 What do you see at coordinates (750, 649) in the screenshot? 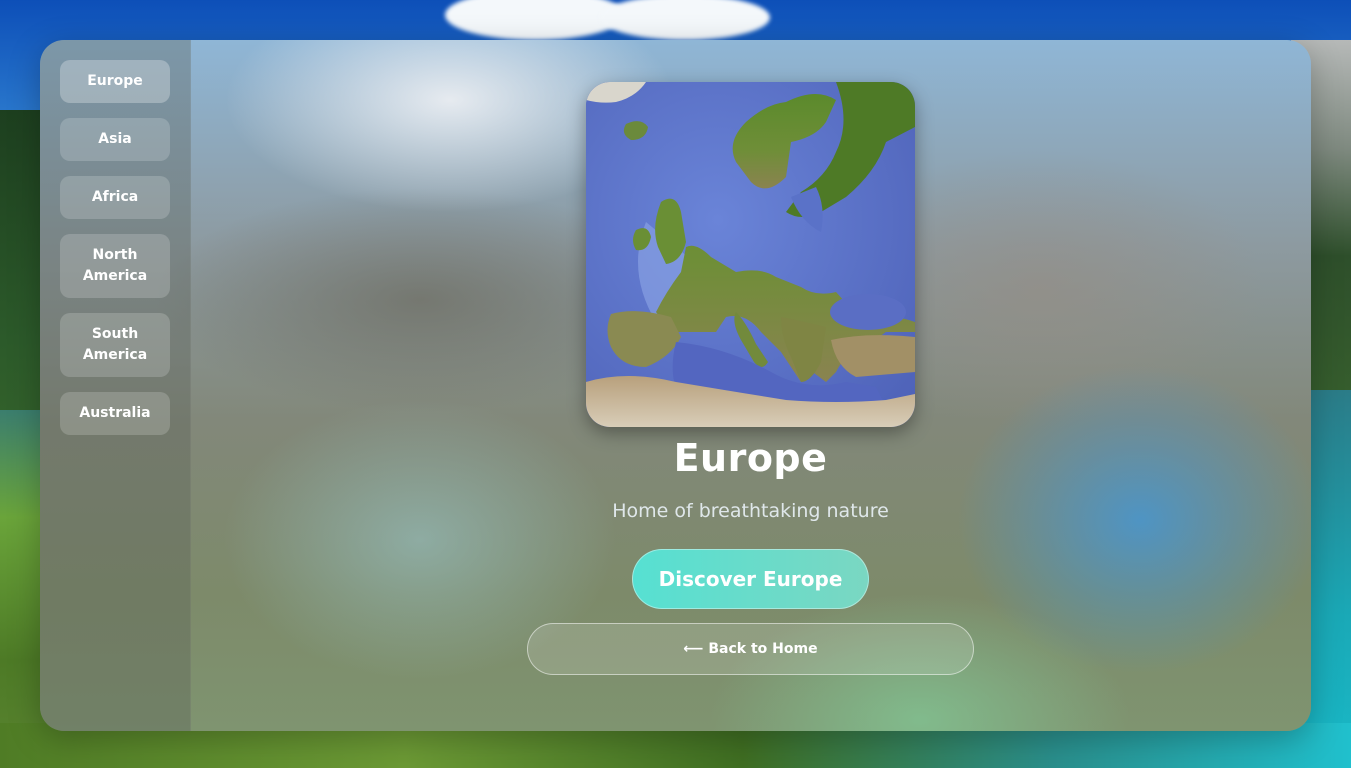
I see `back-to-home-button: ⟵ Back to Home` at bounding box center [750, 649].